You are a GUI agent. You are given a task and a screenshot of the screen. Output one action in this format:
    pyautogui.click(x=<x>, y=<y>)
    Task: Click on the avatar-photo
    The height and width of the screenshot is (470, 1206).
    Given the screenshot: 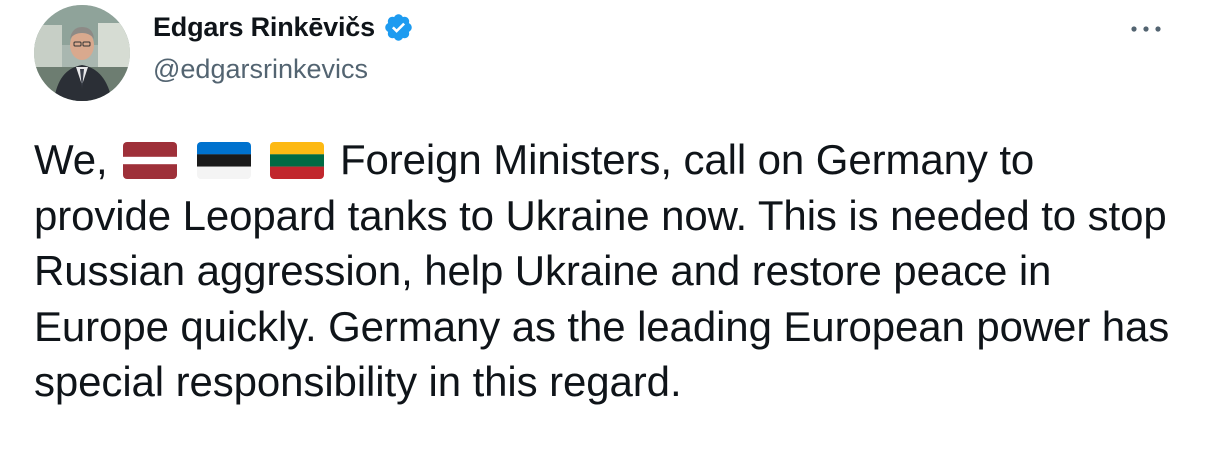 What is the action you would take?
    pyautogui.click(x=82, y=53)
    